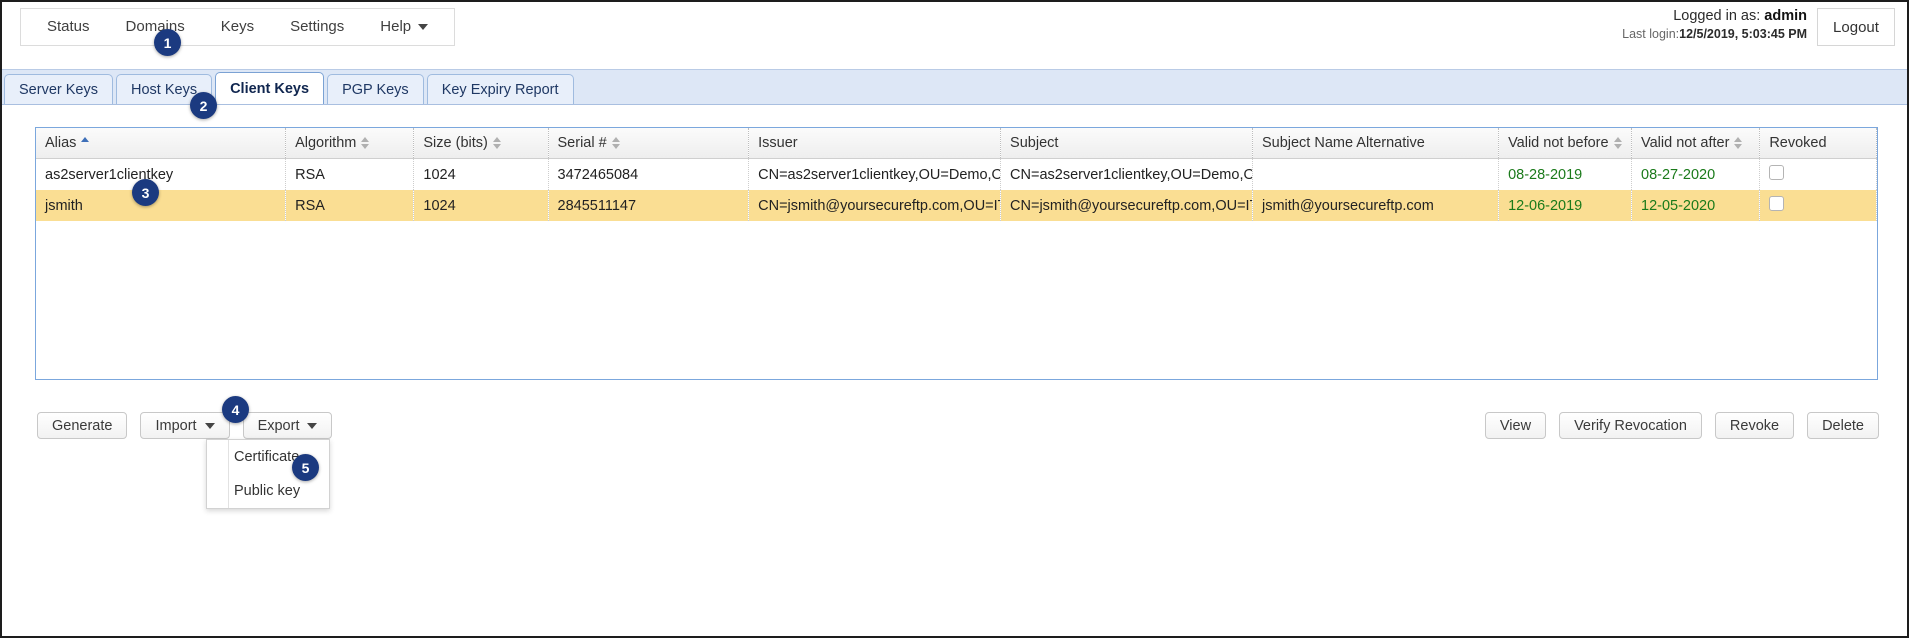 This screenshot has height=638, width=1909. I want to click on col-header-issuer: Issuer, so click(875, 143).